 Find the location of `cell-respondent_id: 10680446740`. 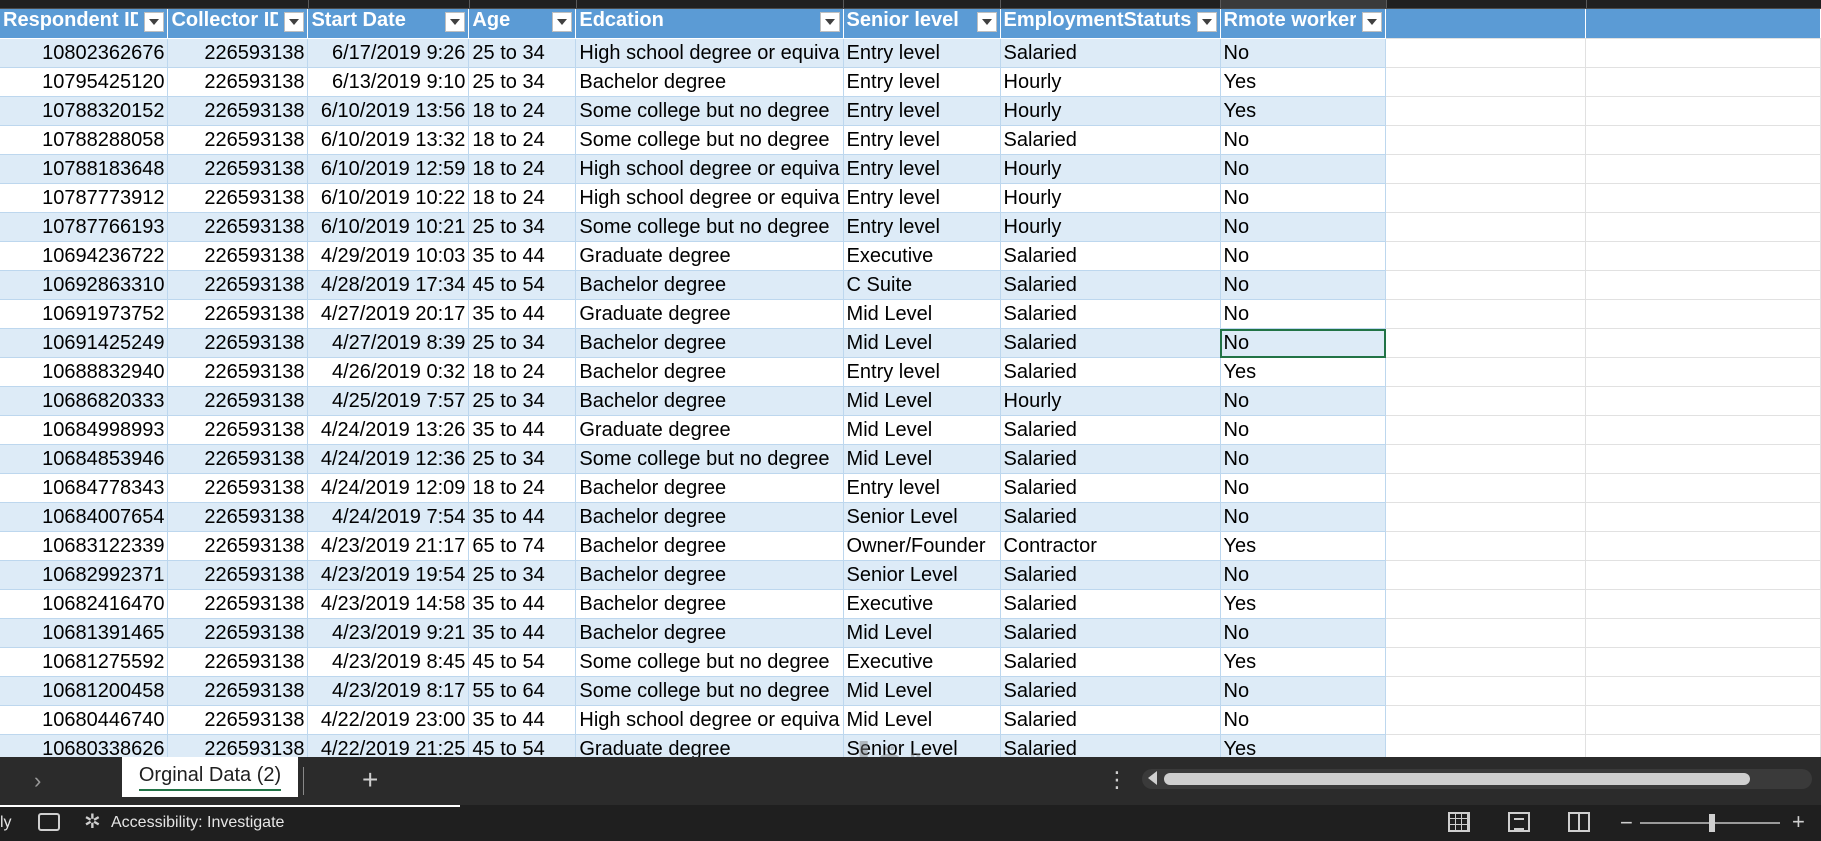

cell-respondent_id: 10680446740 is located at coordinates (84, 720).